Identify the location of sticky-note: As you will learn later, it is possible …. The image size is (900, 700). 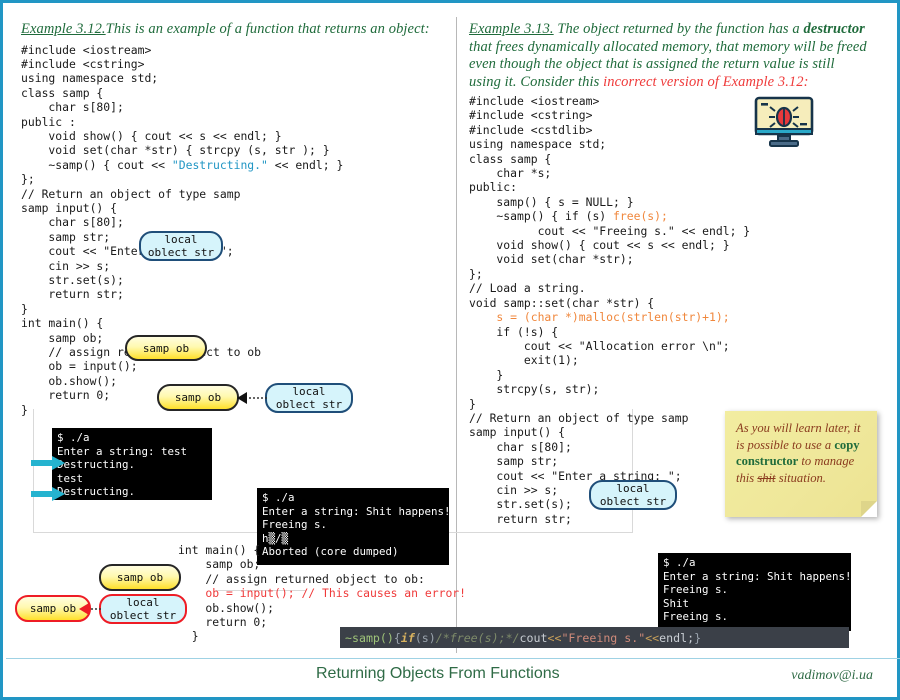
(801, 464).